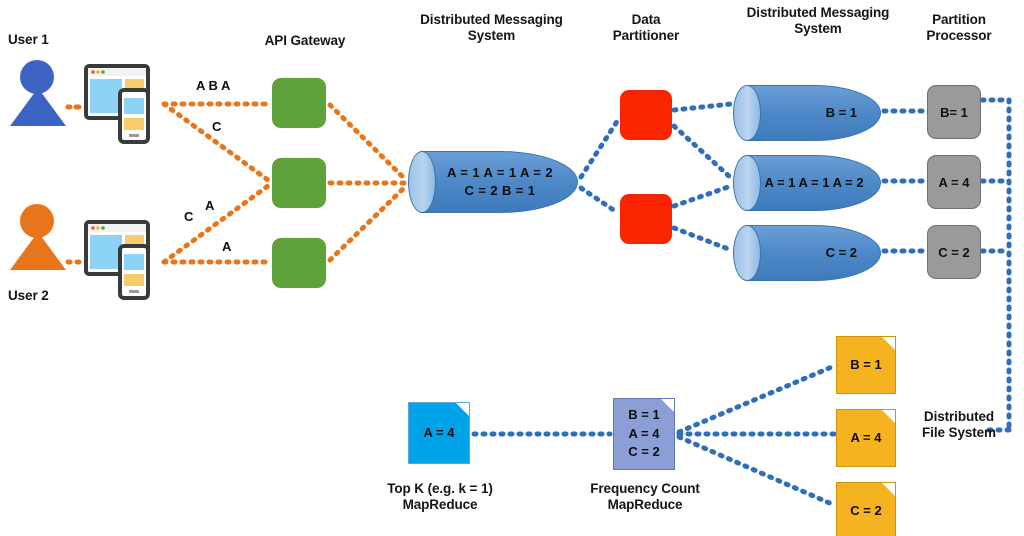 This screenshot has width=1024, height=536. I want to click on flow-label-a: A, so click(227, 246).